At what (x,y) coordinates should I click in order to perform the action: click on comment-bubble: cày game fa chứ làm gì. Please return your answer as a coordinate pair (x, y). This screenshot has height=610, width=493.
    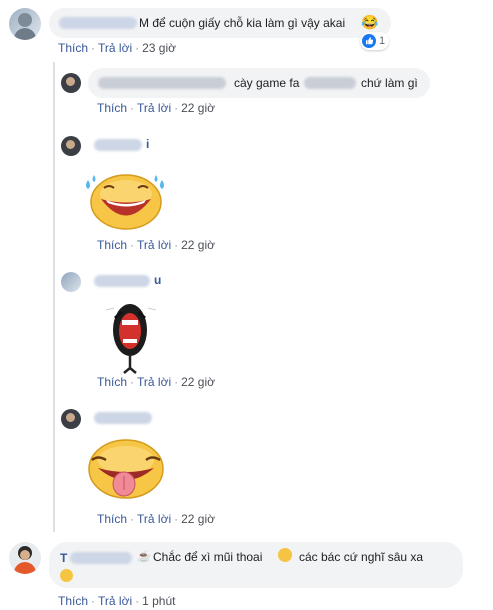
    Looking at the image, I should click on (259, 83).